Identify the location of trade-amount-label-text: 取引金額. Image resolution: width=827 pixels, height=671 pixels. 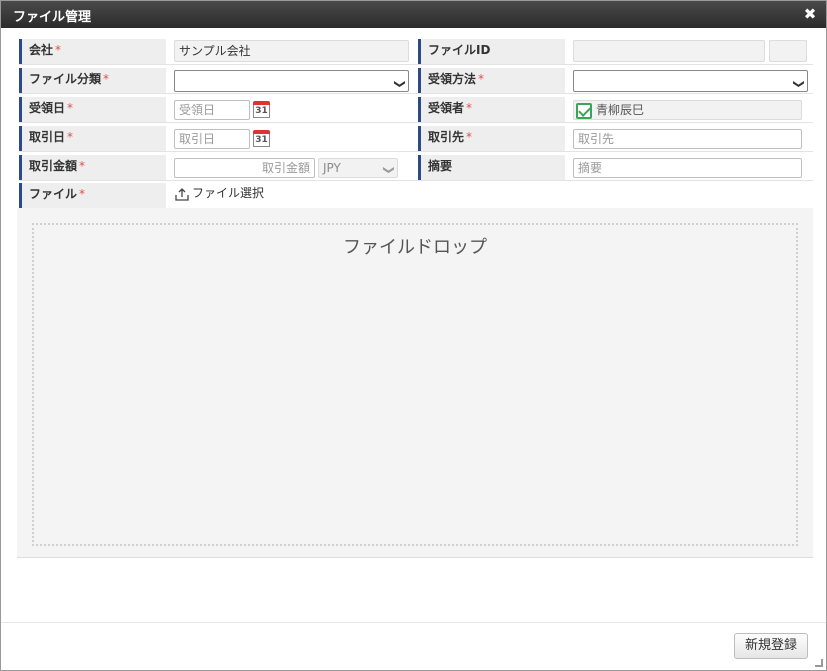
(53, 166).